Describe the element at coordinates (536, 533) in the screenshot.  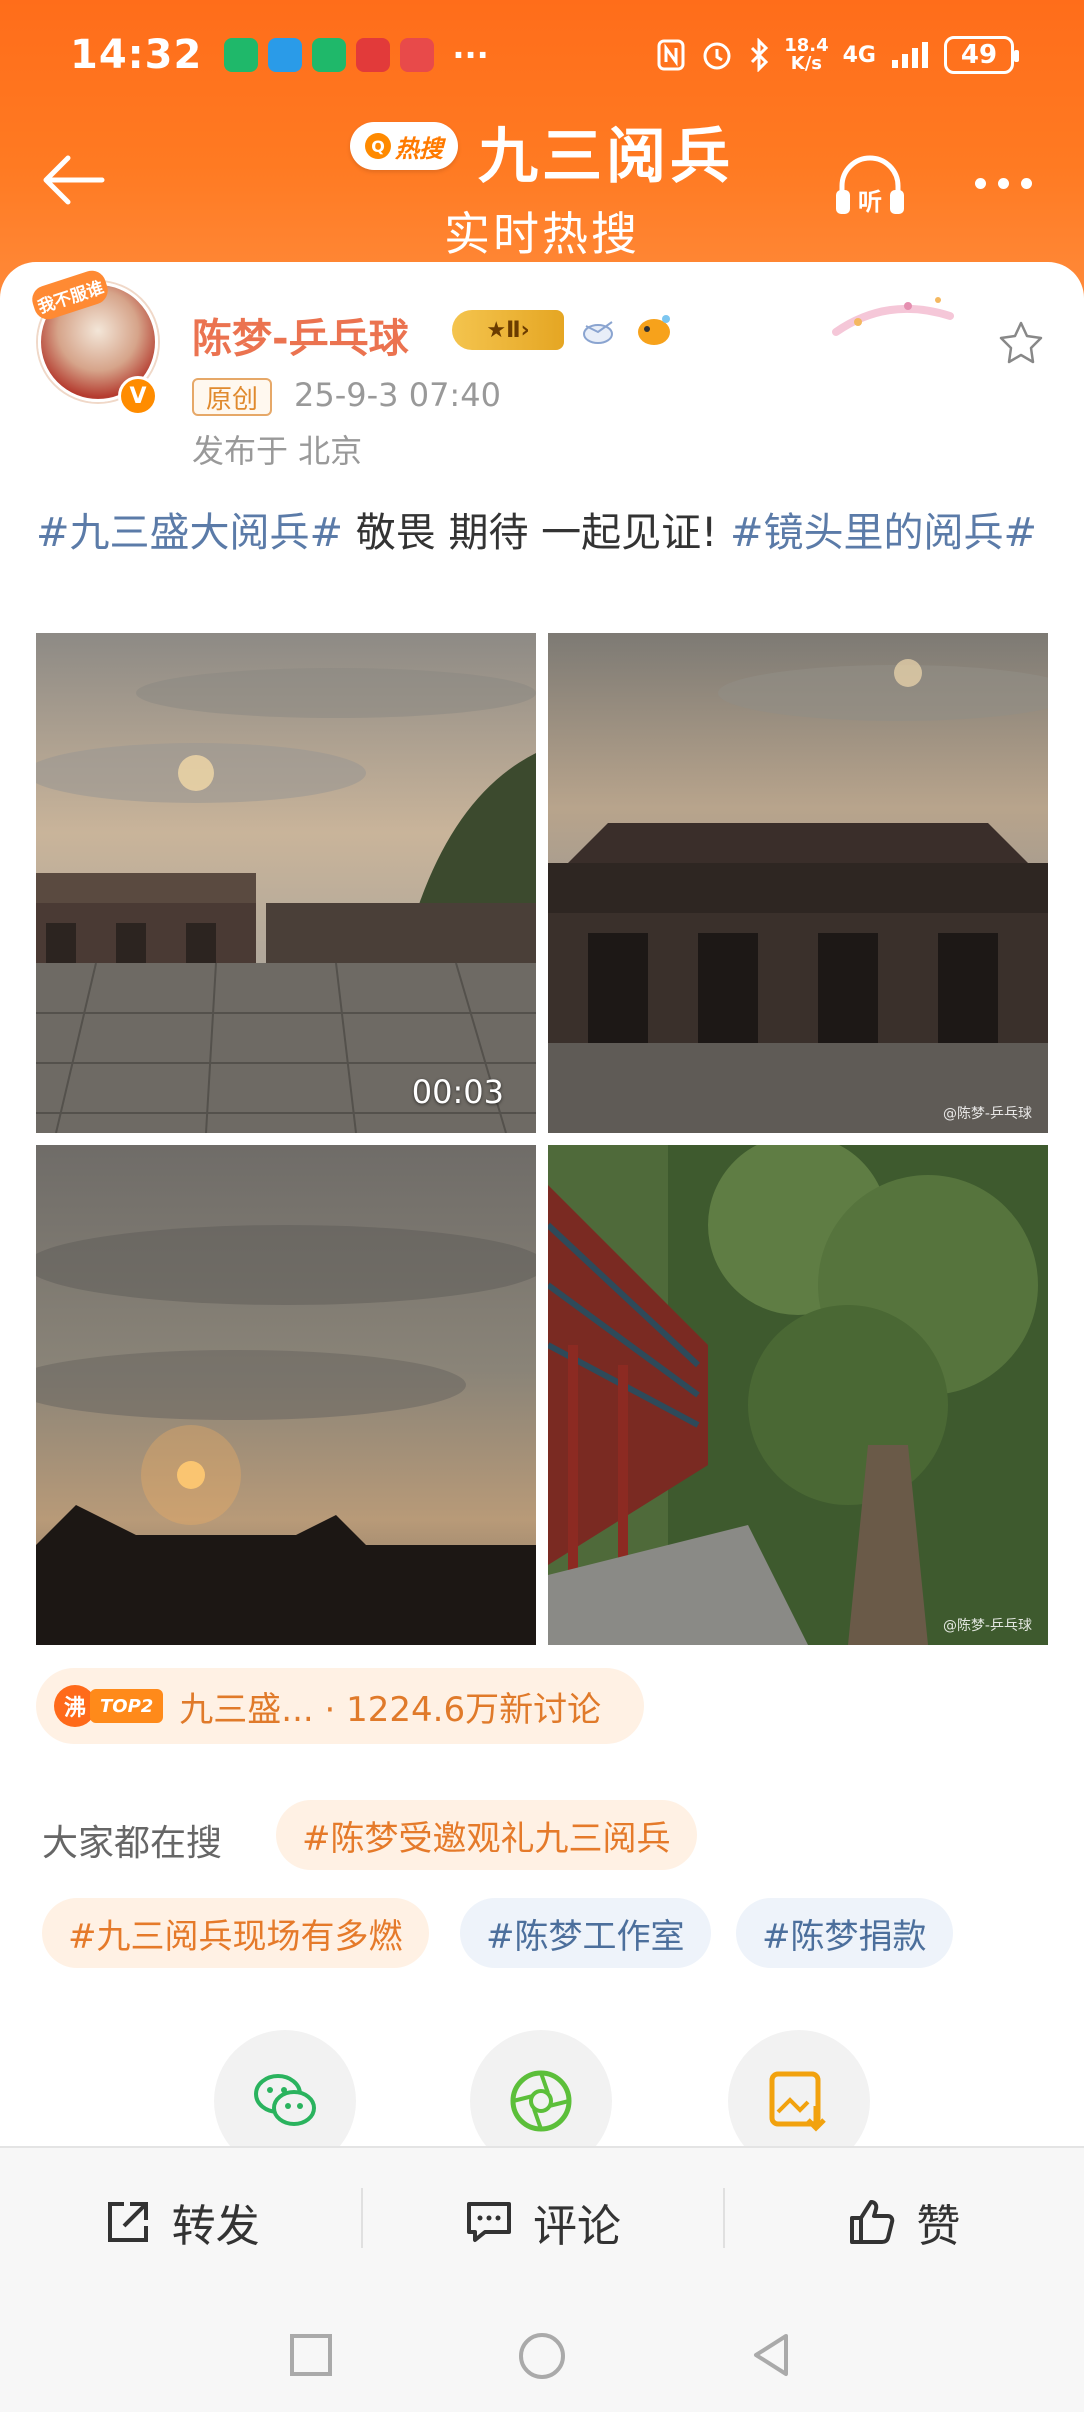
I see `post-body-text: 敬畏 期待 一起见证!` at that location.